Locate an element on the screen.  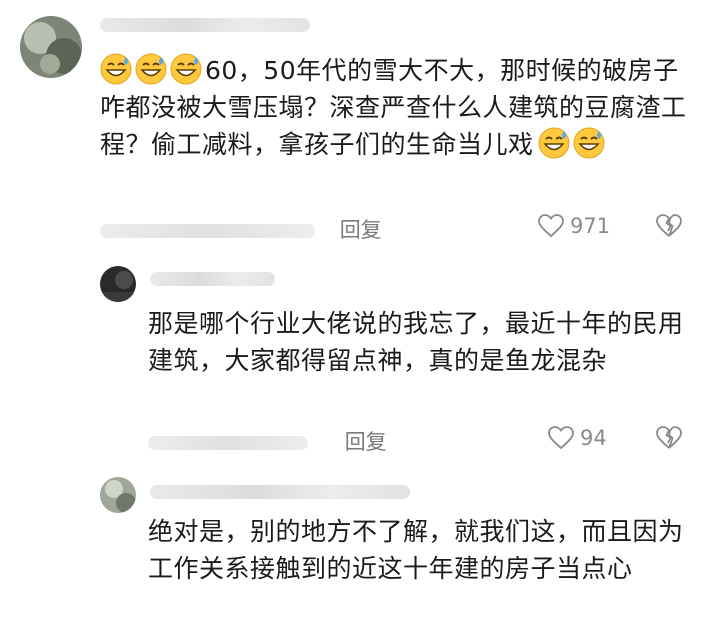
like-button: 94 is located at coordinates (577, 438).